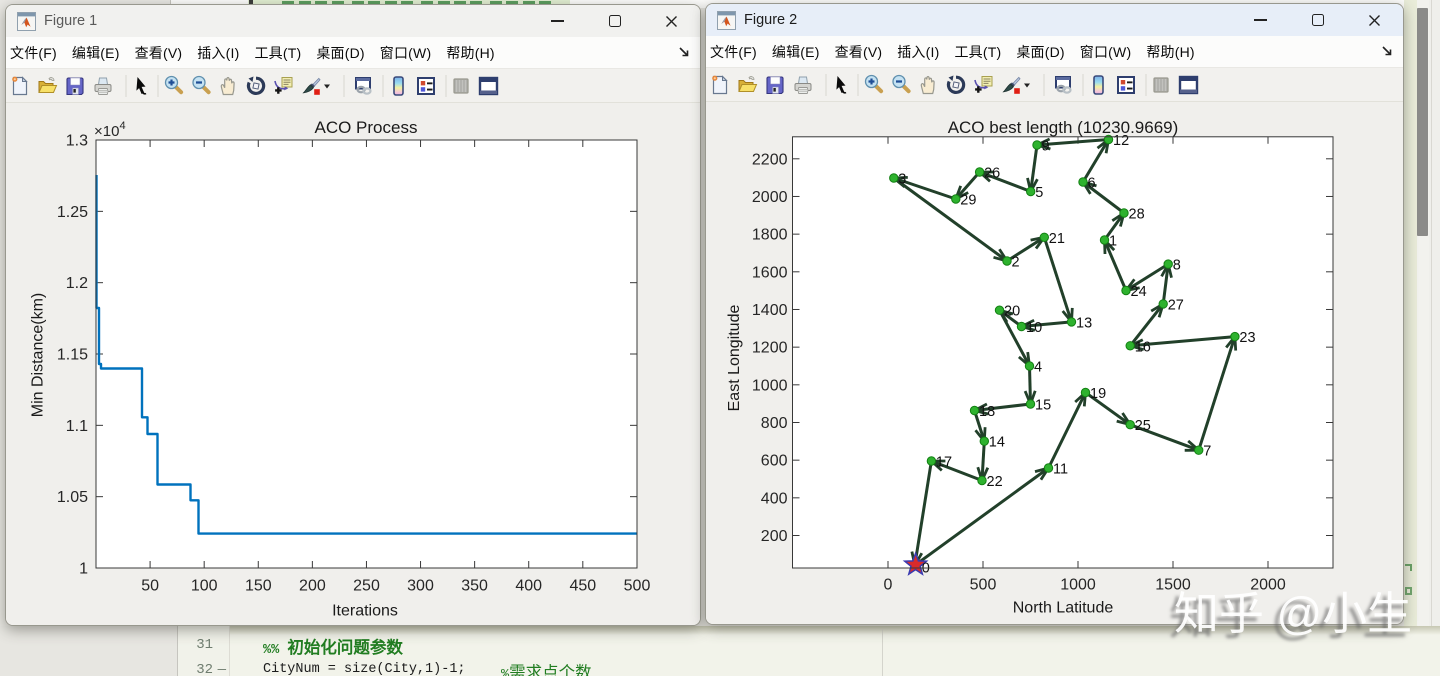 This screenshot has width=1440, height=676. What do you see at coordinates (77, 141) in the screenshot?
I see `svg-text: 1.3` at bounding box center [77, 141].